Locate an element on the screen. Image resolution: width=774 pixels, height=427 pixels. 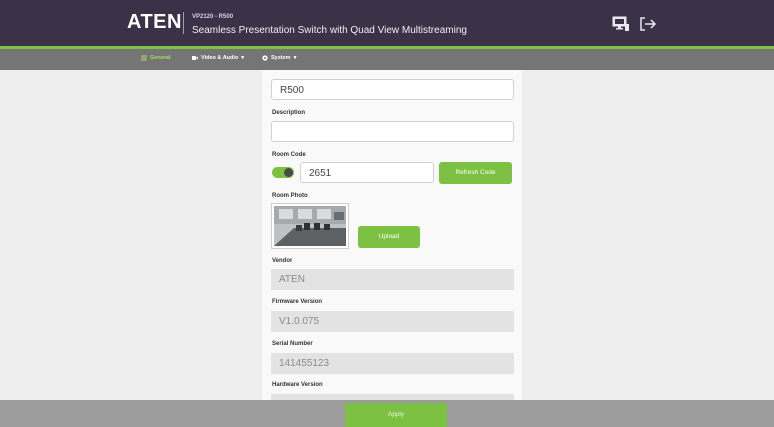
menu-general-label: General is located at coordinates (160, 58).